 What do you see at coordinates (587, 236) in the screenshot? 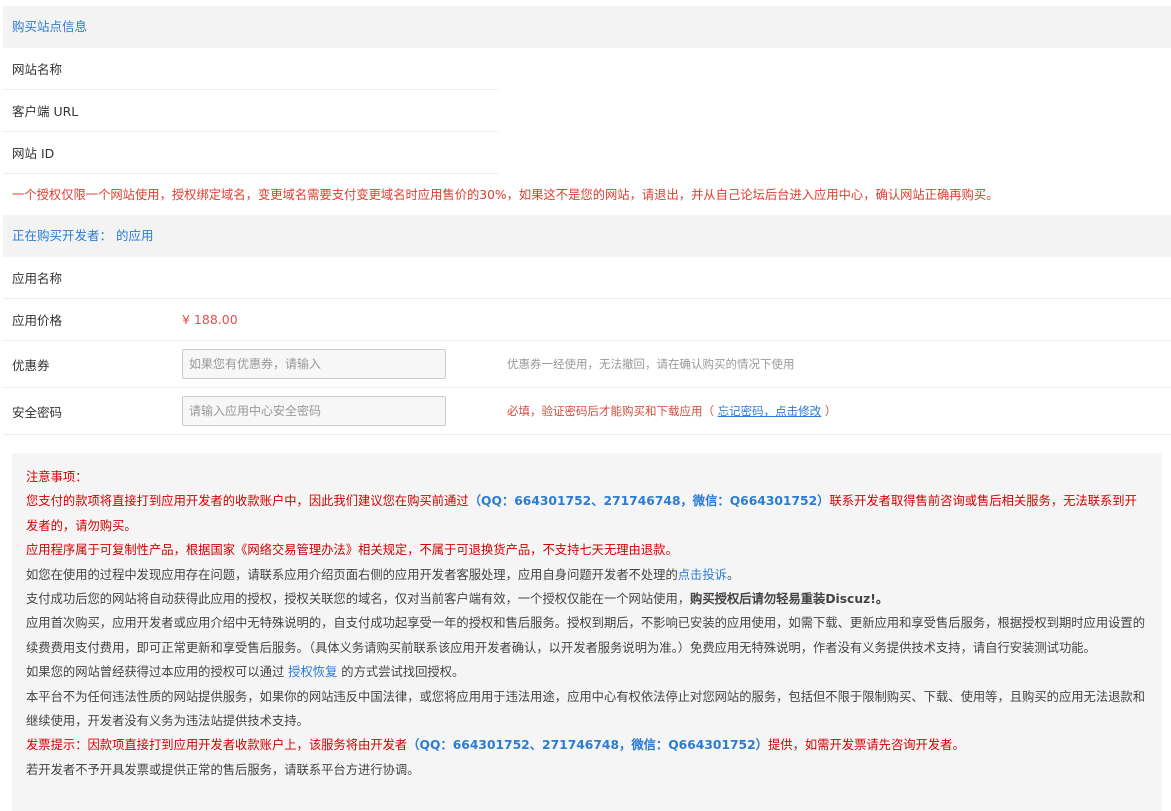
I see `app-info-header: 正在购买开发者： 的应用` at bounding box center [587, 236].